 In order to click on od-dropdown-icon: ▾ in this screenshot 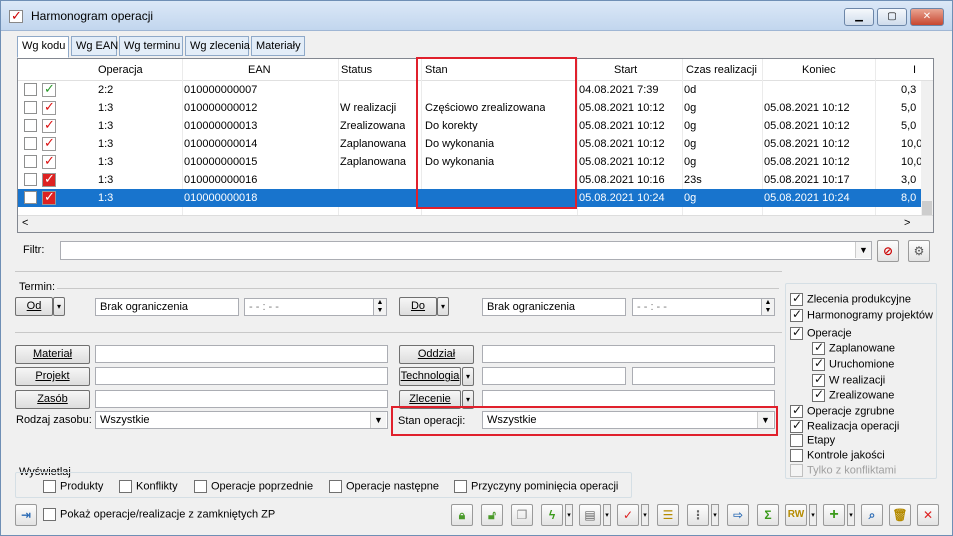, I will do `click(59, 306)`.